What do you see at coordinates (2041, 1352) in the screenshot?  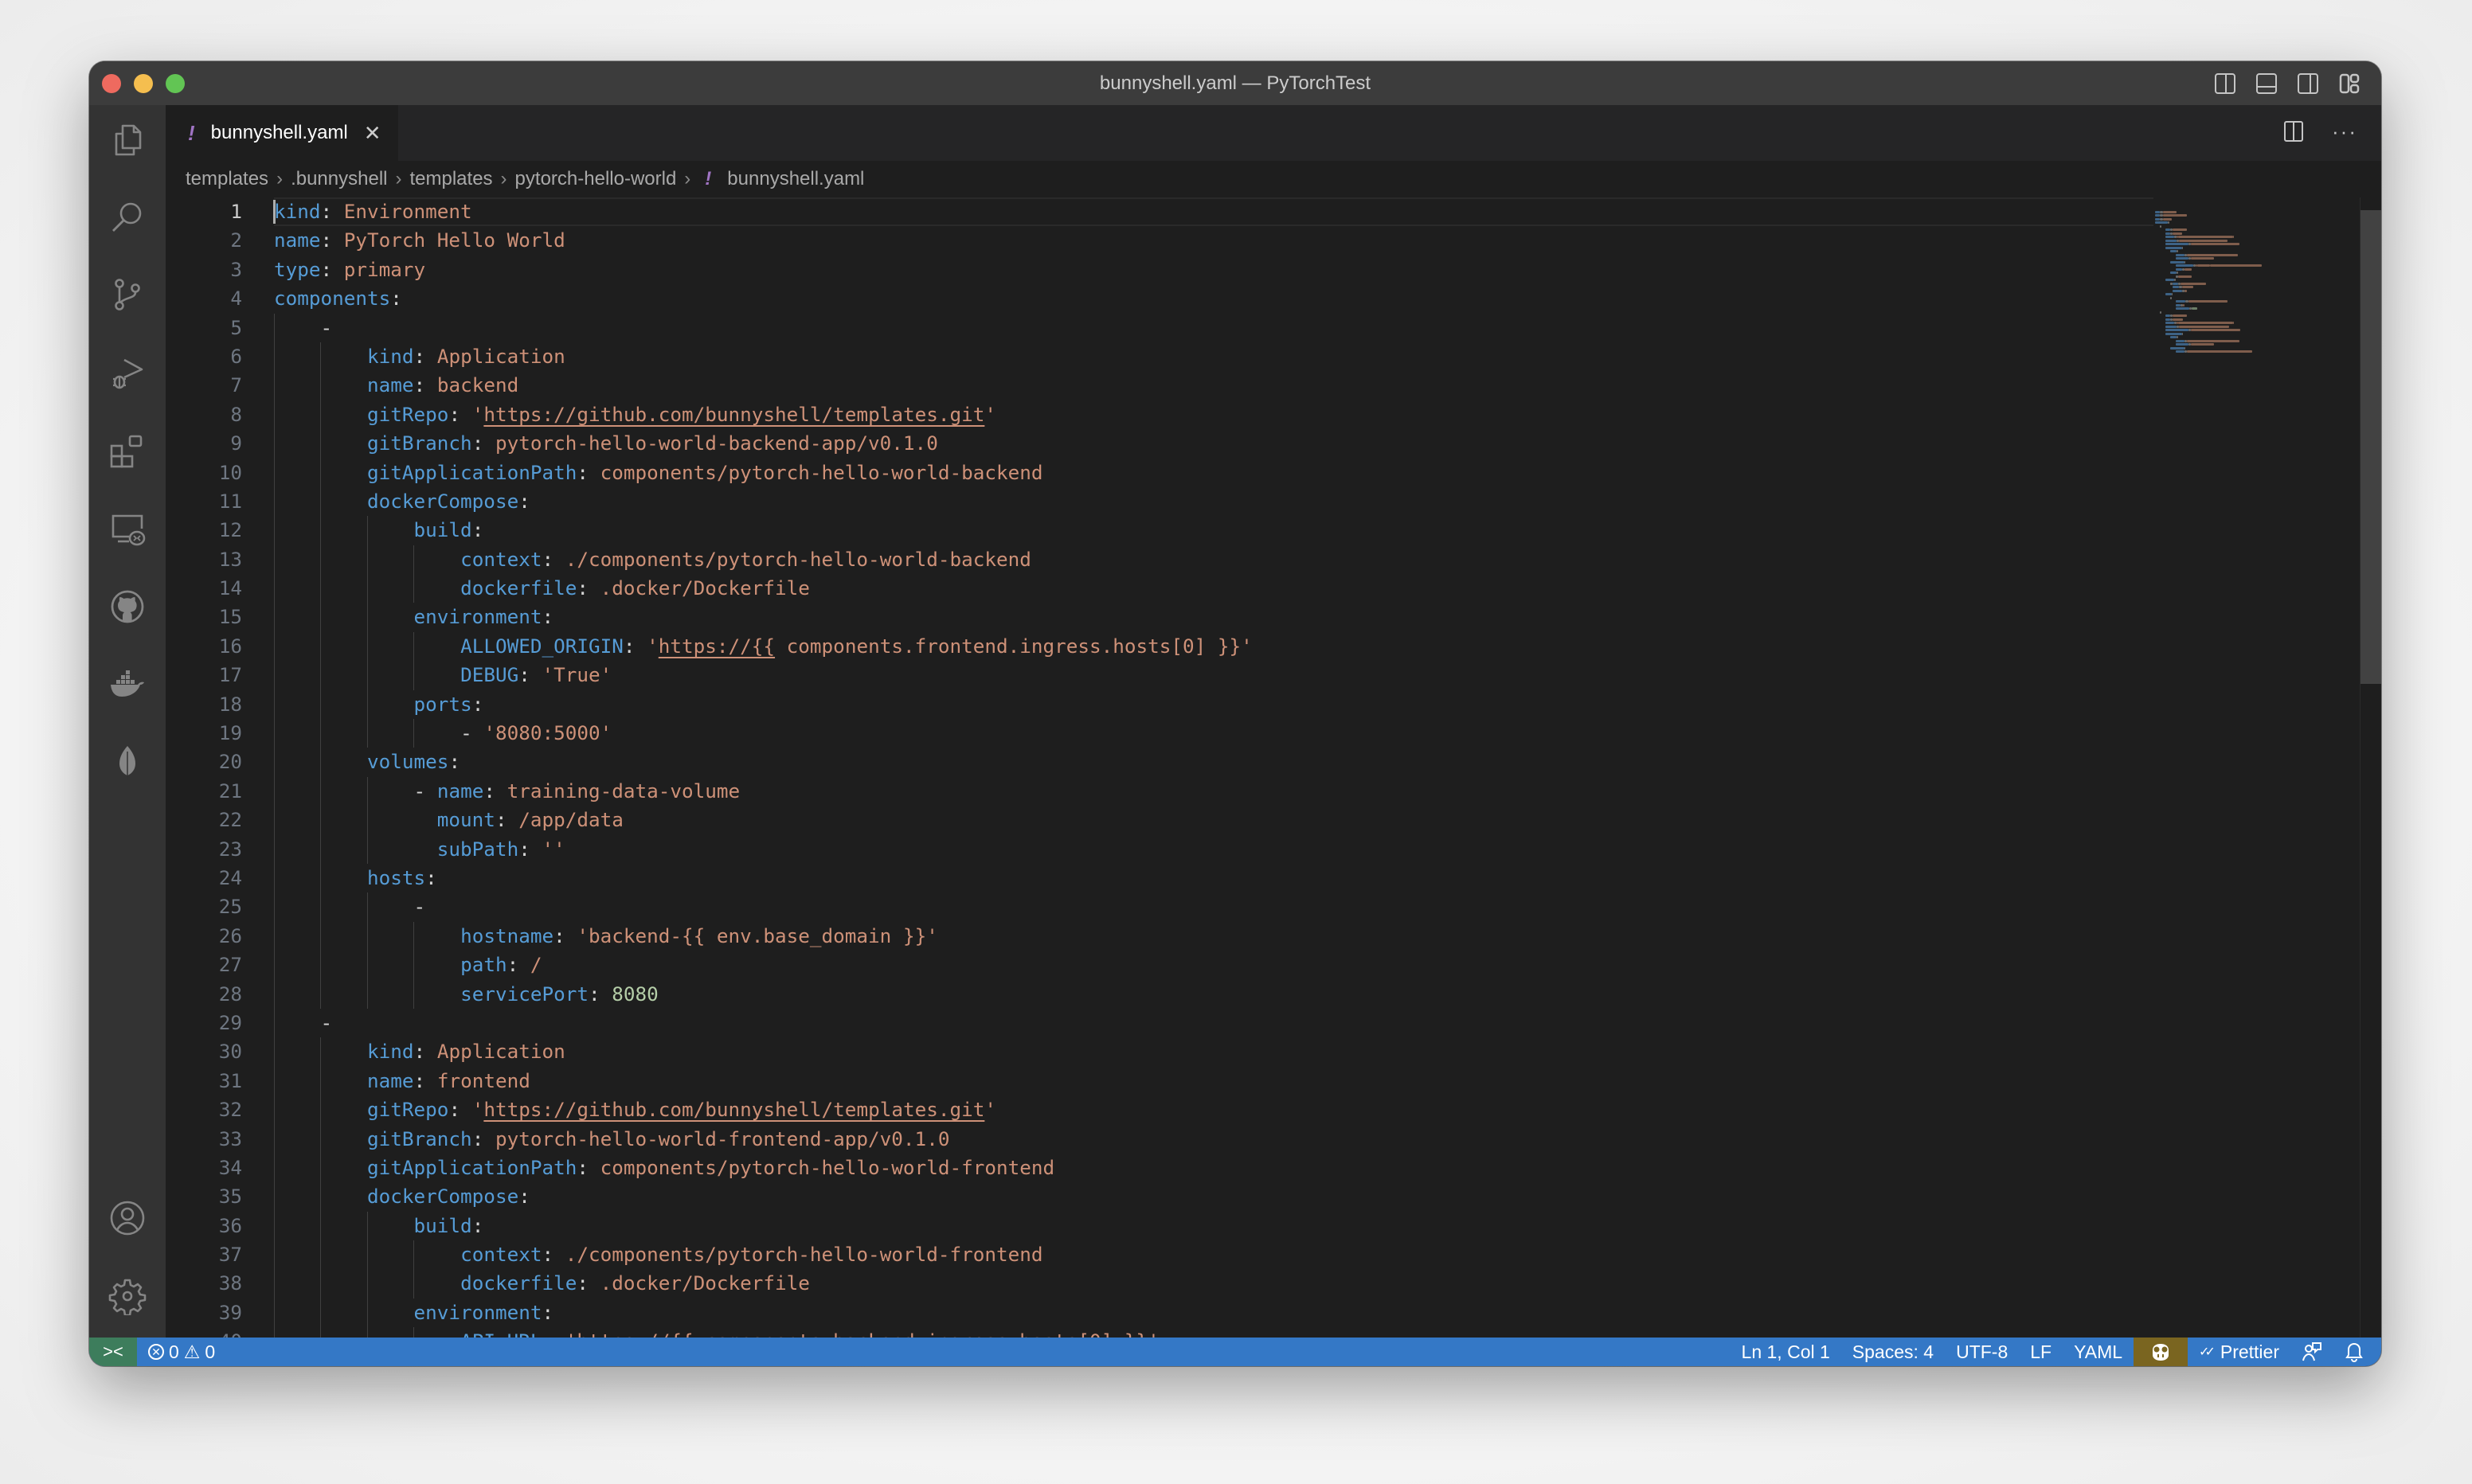 I see `eol-setting: LF` at bounding box center [2041, 1352].